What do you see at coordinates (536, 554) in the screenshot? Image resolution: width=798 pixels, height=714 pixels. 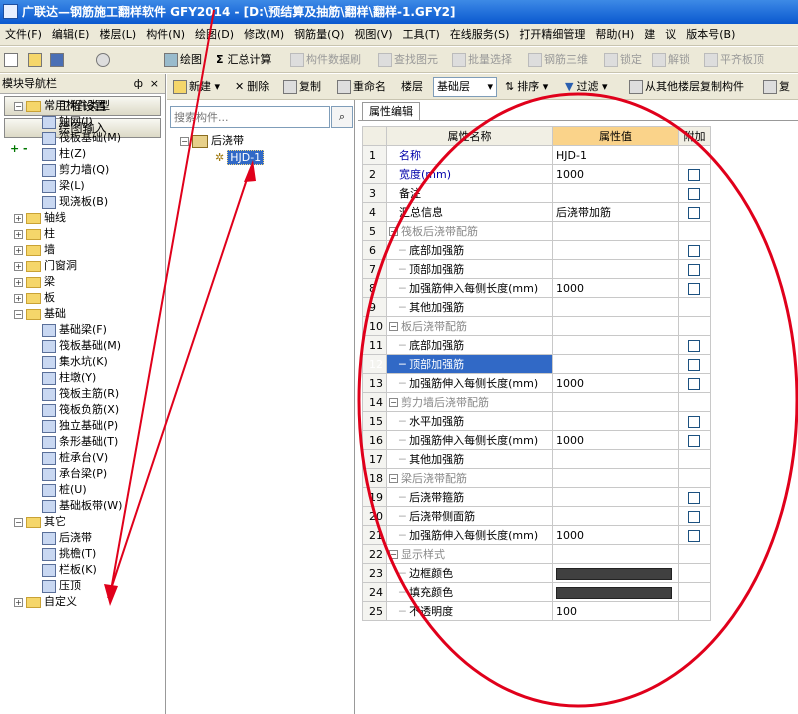 I see `property-row: 22− 显示样式` at bounding box center [536, 554].